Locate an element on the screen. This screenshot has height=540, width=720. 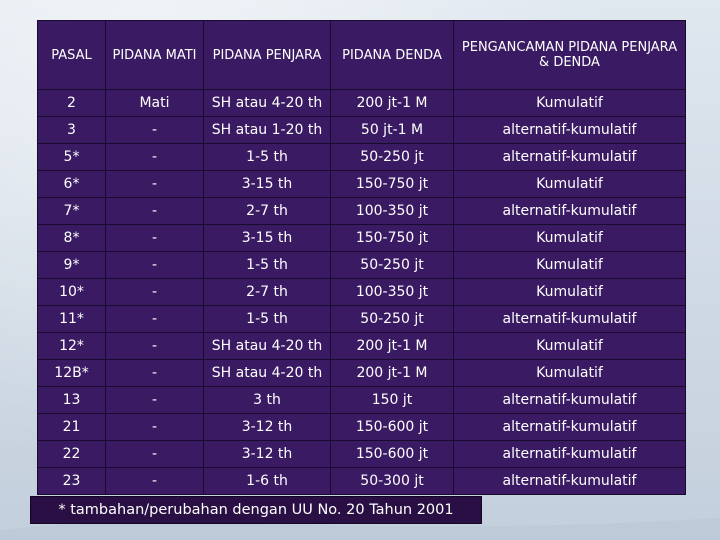
table-row: 6* -3-15 th 150-750 jt Kumulatif is located at coordinates (361, 184).